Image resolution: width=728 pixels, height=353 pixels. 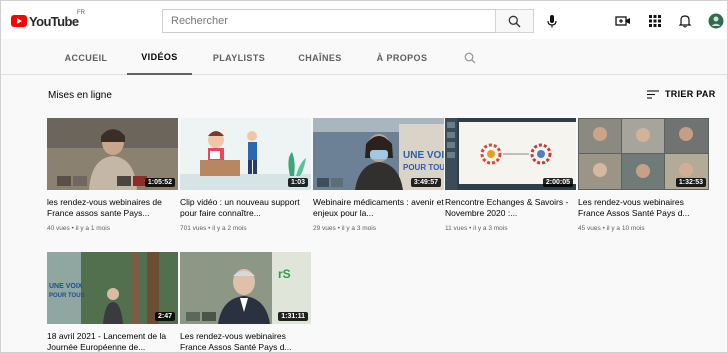 I want to click on video-thumbnail: 1:05:52, so click(x=112, y=154).